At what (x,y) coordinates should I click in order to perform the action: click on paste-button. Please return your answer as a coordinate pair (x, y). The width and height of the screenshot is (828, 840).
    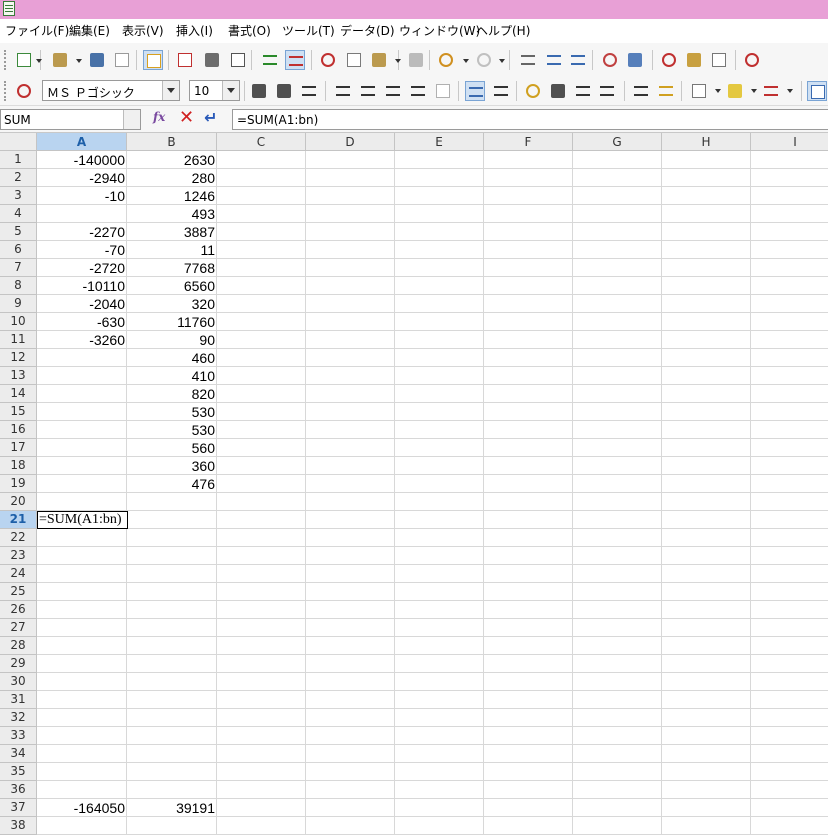
    Looking at the image, I should click on (379, 60).